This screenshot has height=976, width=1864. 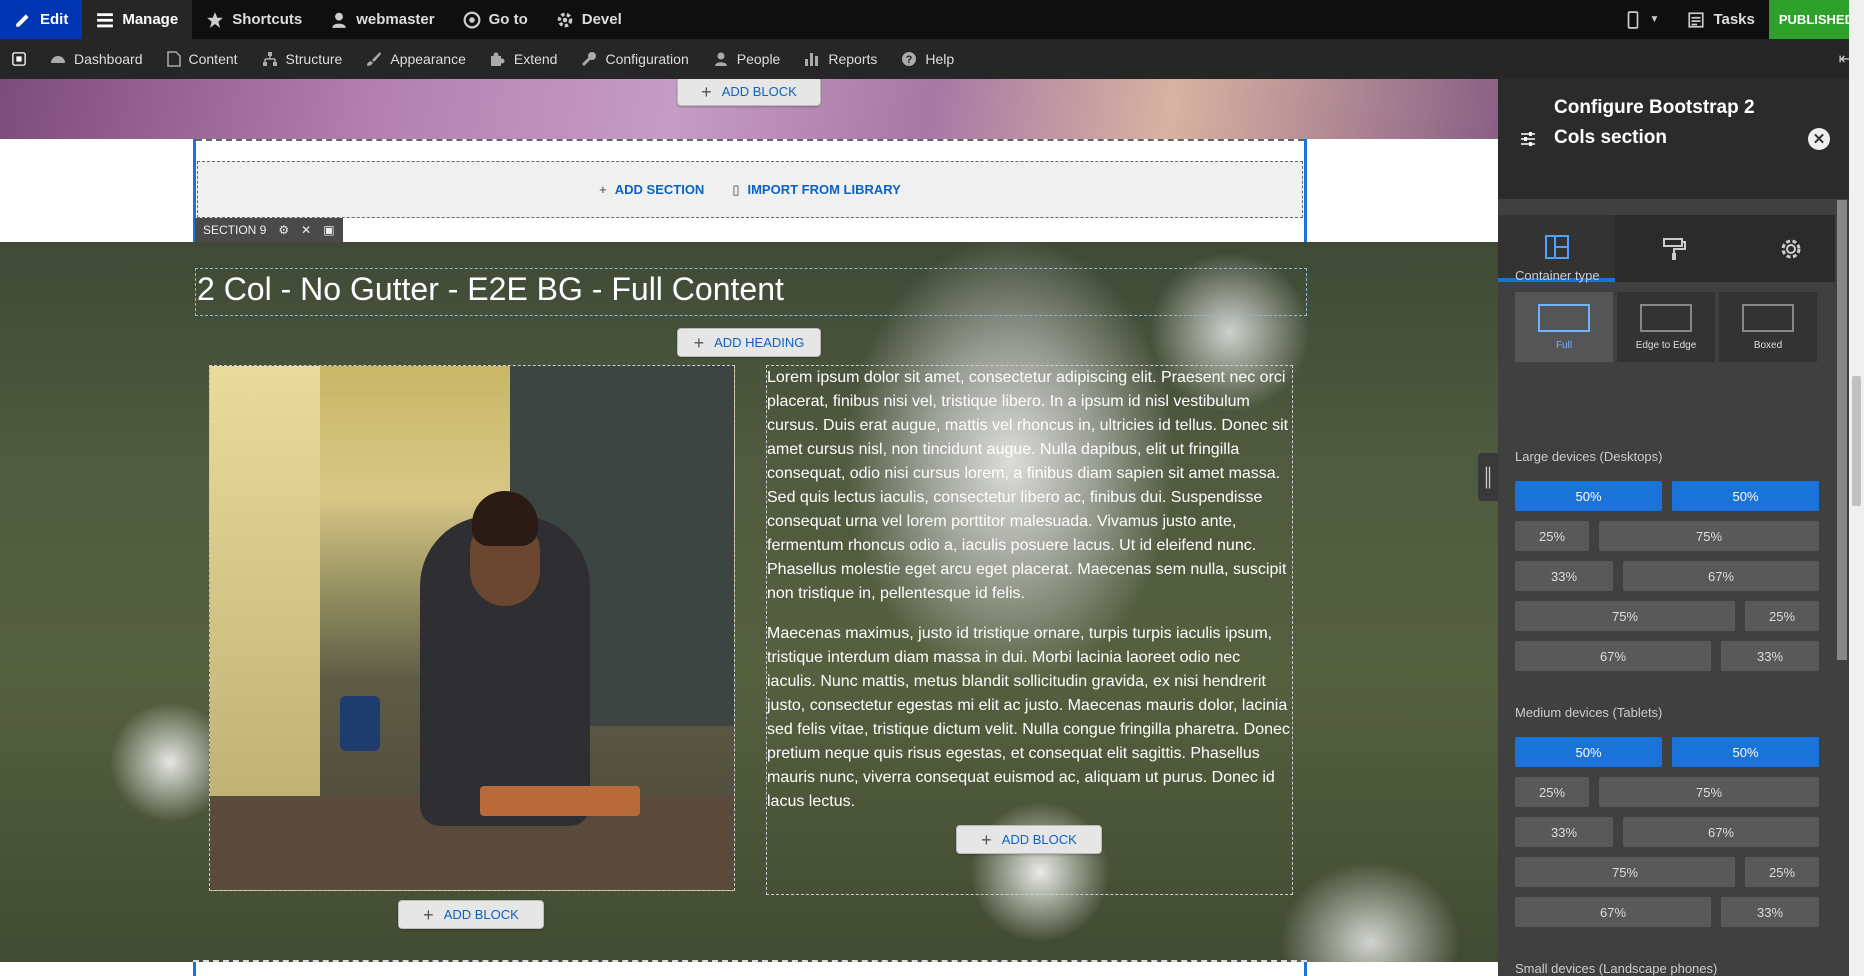 I want to click on tray-item-appearance: Appearance, so click(x=416, y=59).